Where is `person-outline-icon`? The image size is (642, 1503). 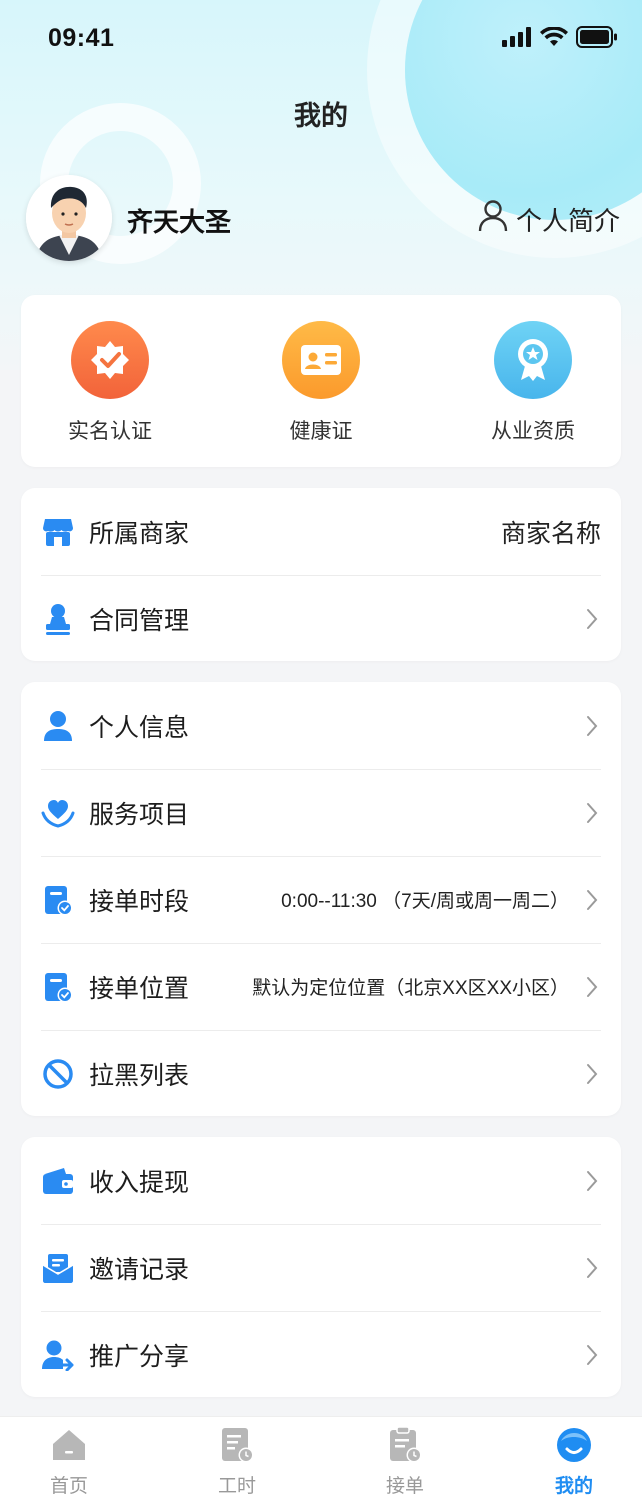
person-outline-icon is located at coordinates (493, 219).